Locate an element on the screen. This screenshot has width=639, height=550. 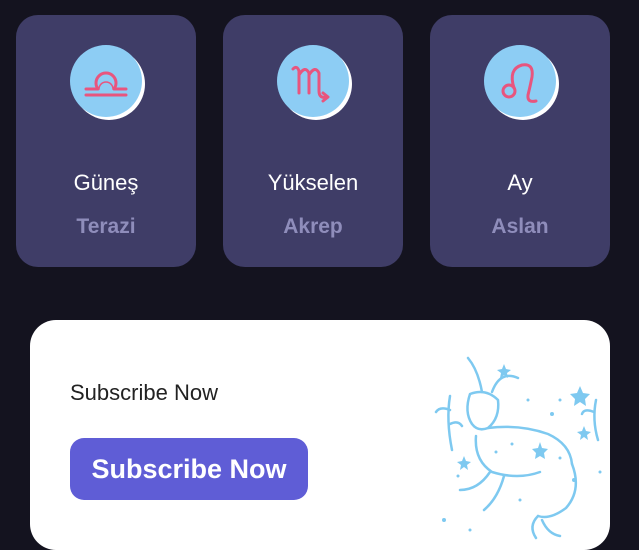
libra-icon is located at coordinates (106, 81).